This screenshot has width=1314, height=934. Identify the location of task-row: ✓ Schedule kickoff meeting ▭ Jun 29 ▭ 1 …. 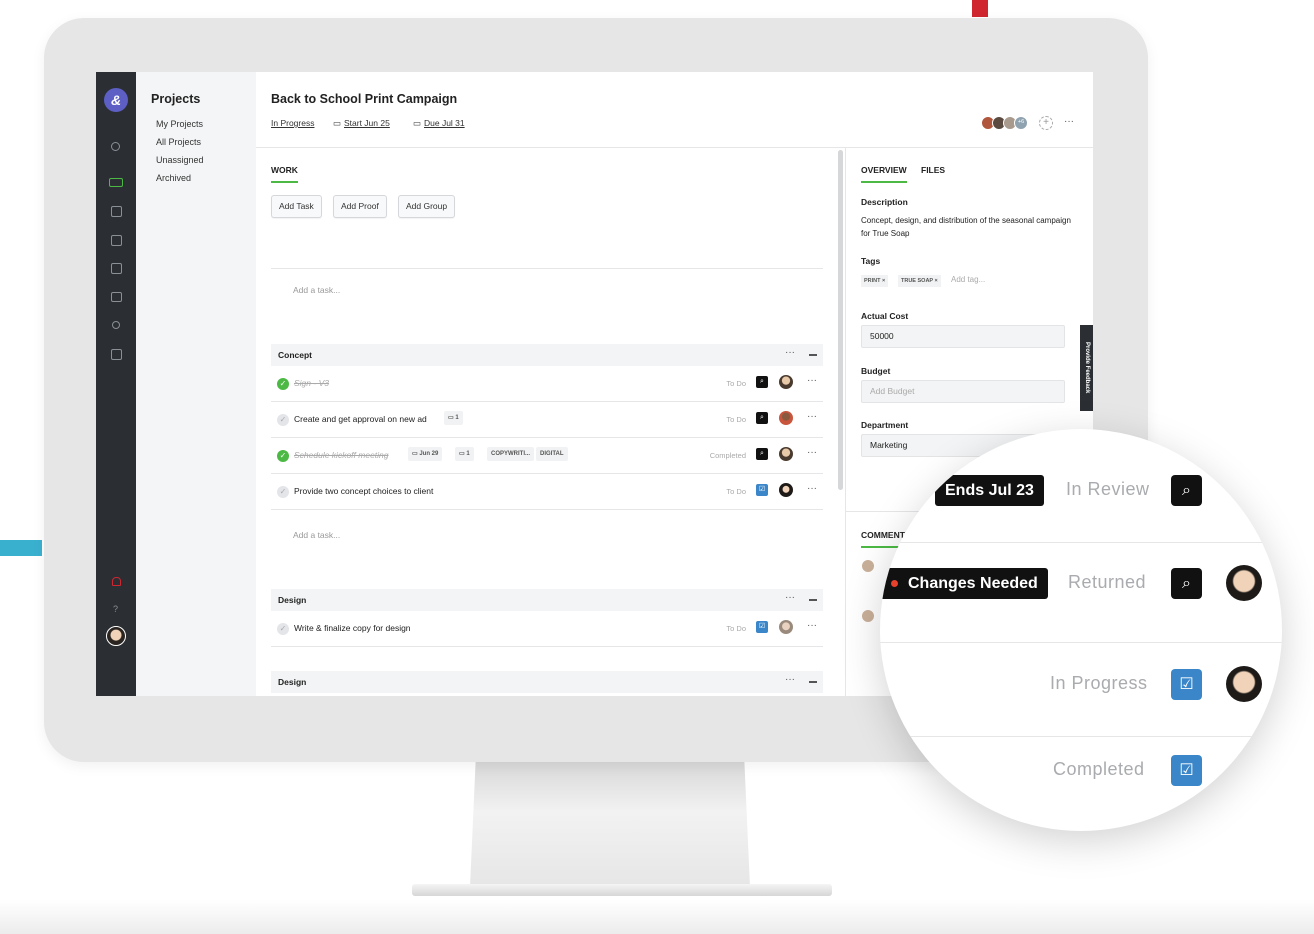
(547, 456).